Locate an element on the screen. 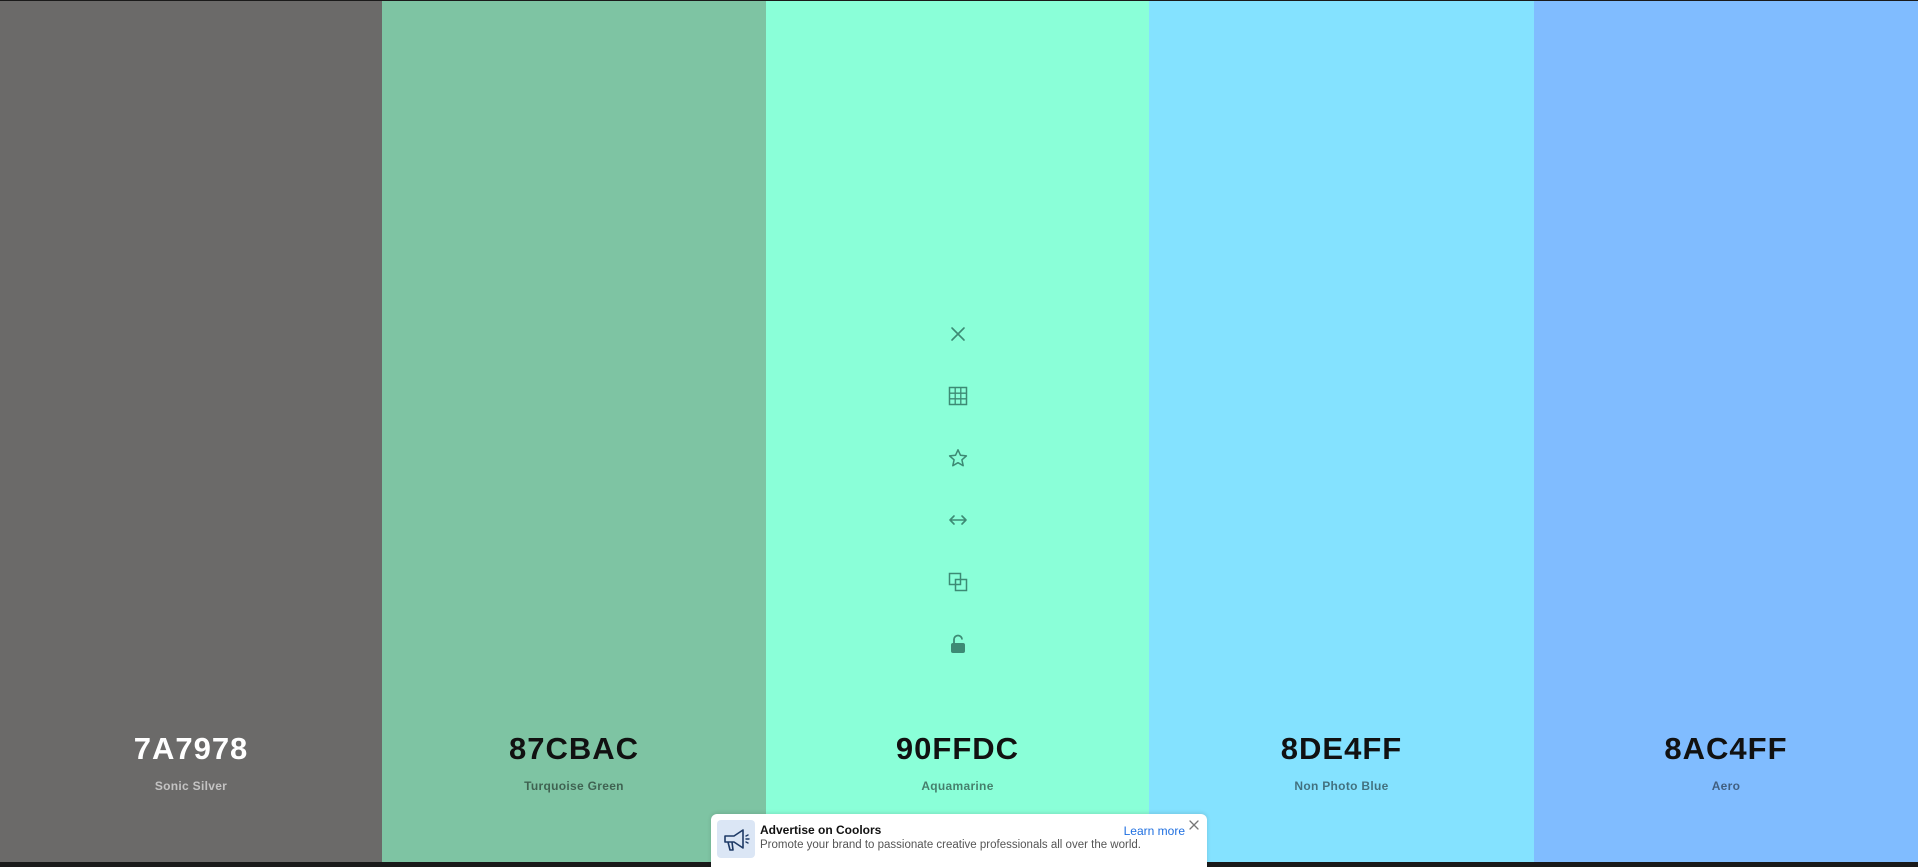 Image resolution: width=1918 pixels, height=867 pixels. color-name: Aero is located at coordinates (1726, 786).